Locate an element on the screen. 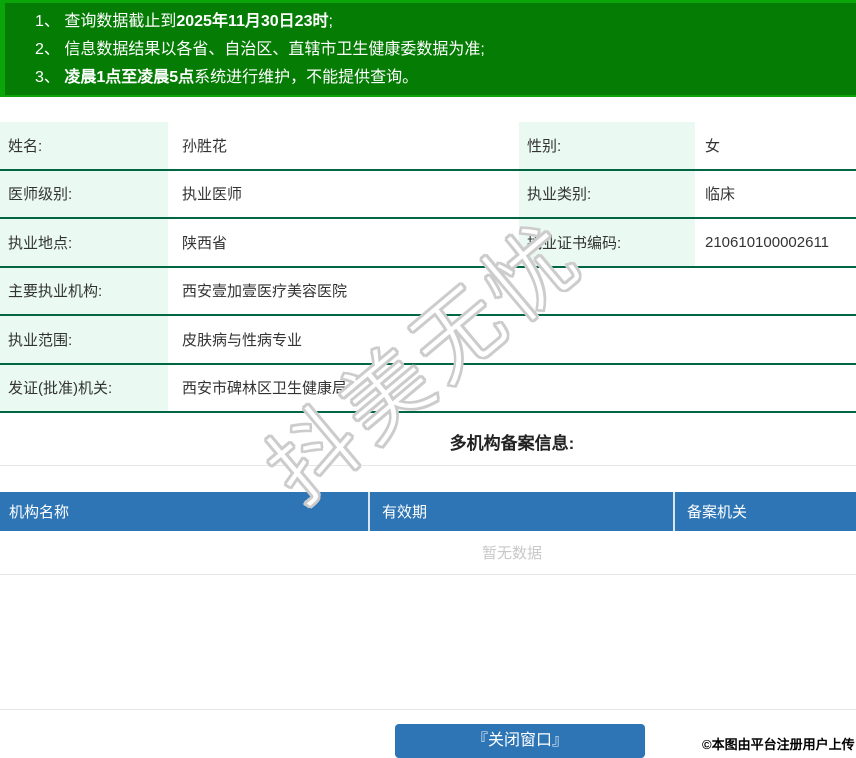 The image size is (856, 758). column-header-institution-name: 机构名称 is located at coordinates (39, 512).